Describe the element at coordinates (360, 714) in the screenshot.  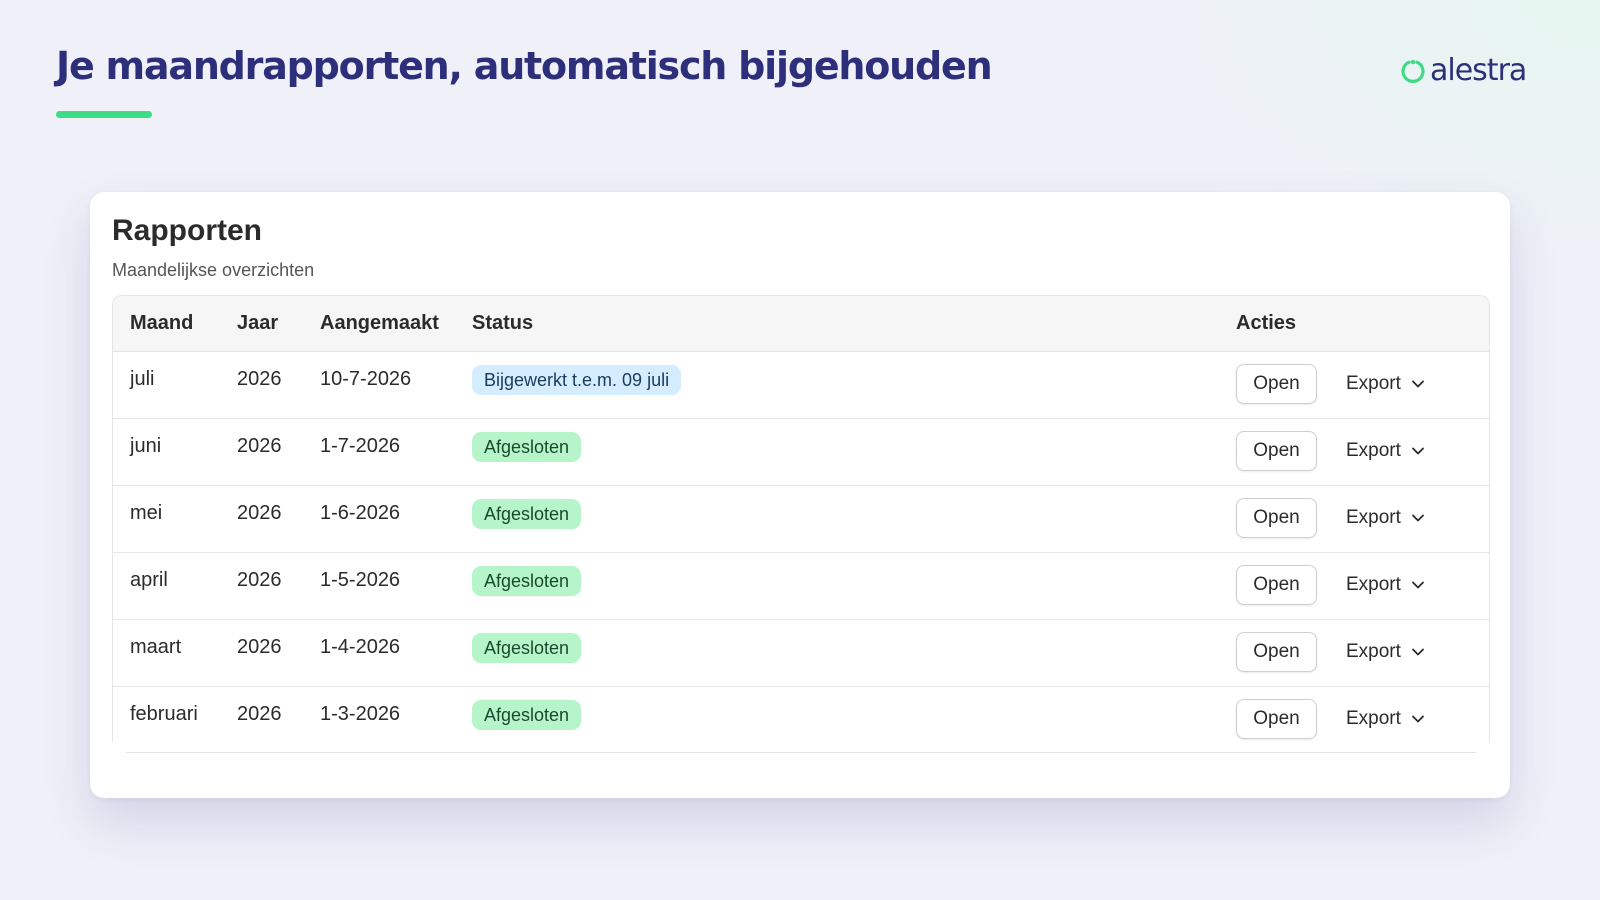
I see `cell-created: 1-3-2026` at that location.